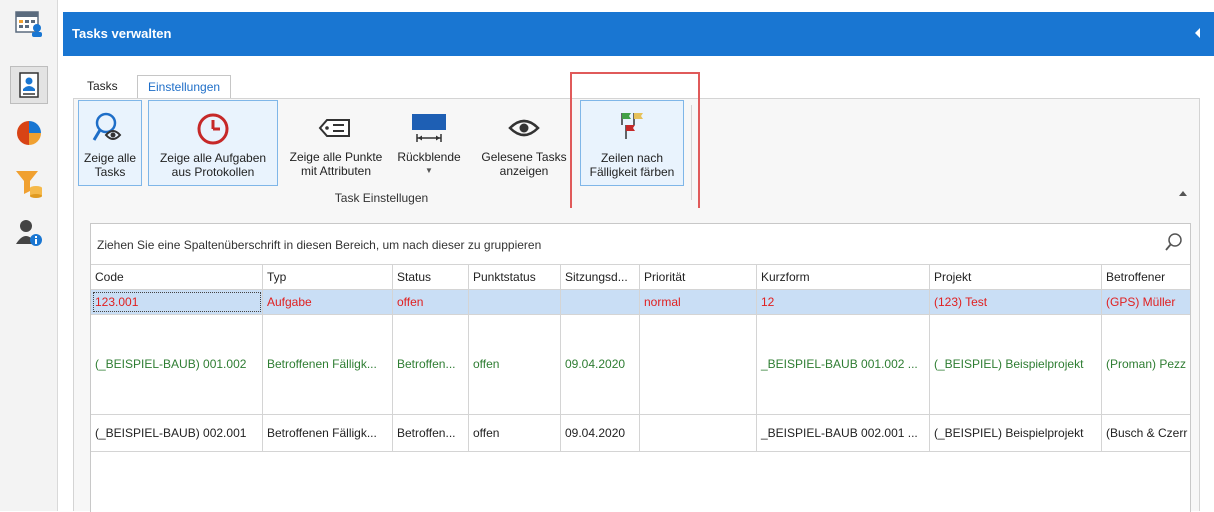 This screenshot has height=512, width=1214. Describe the element at coordinates (328, 302) in the screenshot. I see `cell-type: Aufgabe` at that location.